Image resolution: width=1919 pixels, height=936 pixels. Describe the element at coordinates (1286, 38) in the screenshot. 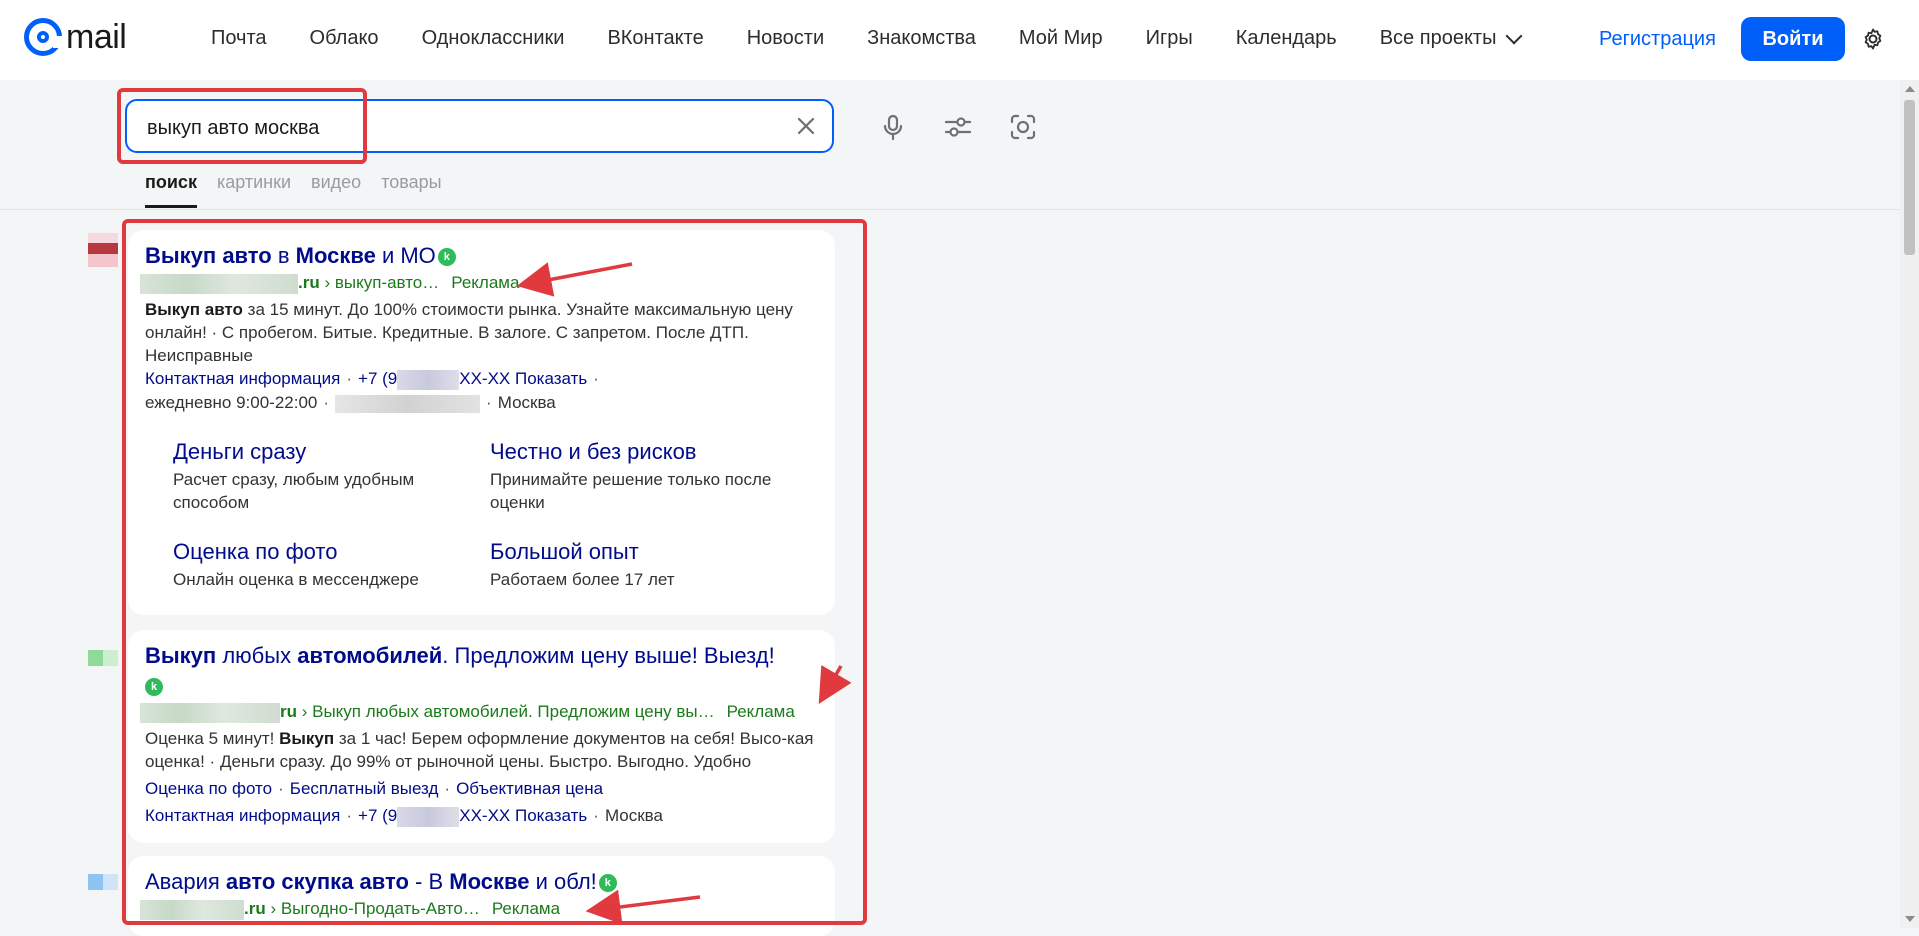

I see `nav-item-calendar: Календарь` at that location.